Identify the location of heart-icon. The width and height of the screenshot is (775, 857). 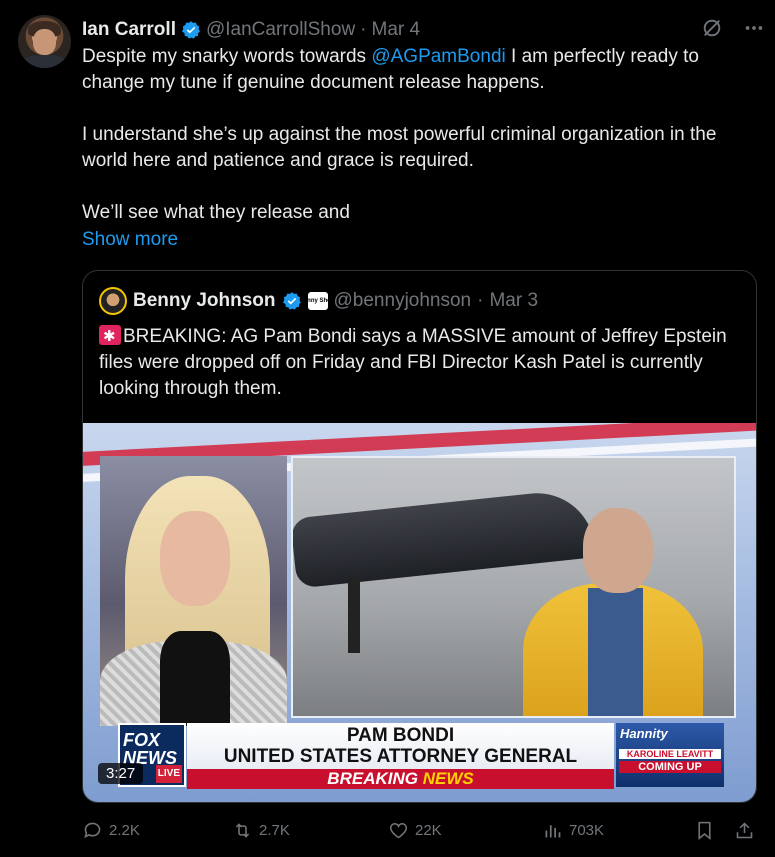
(398, 830).